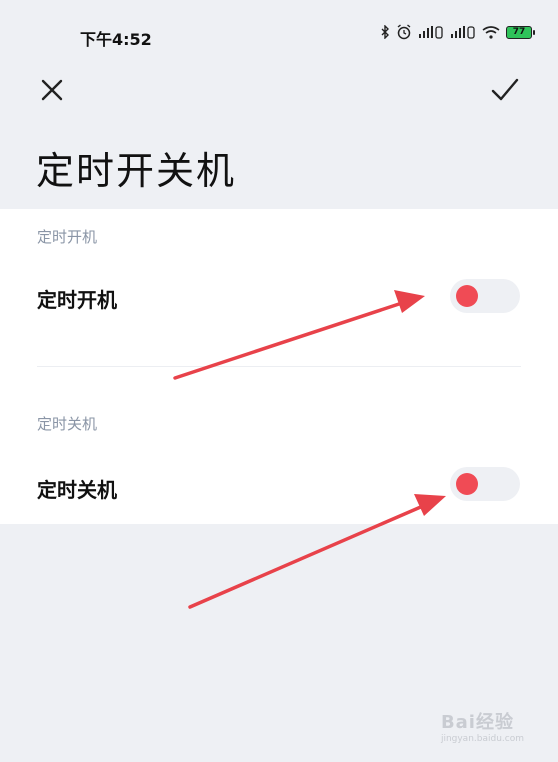  I want to click on close-icon, so click(52, 90).